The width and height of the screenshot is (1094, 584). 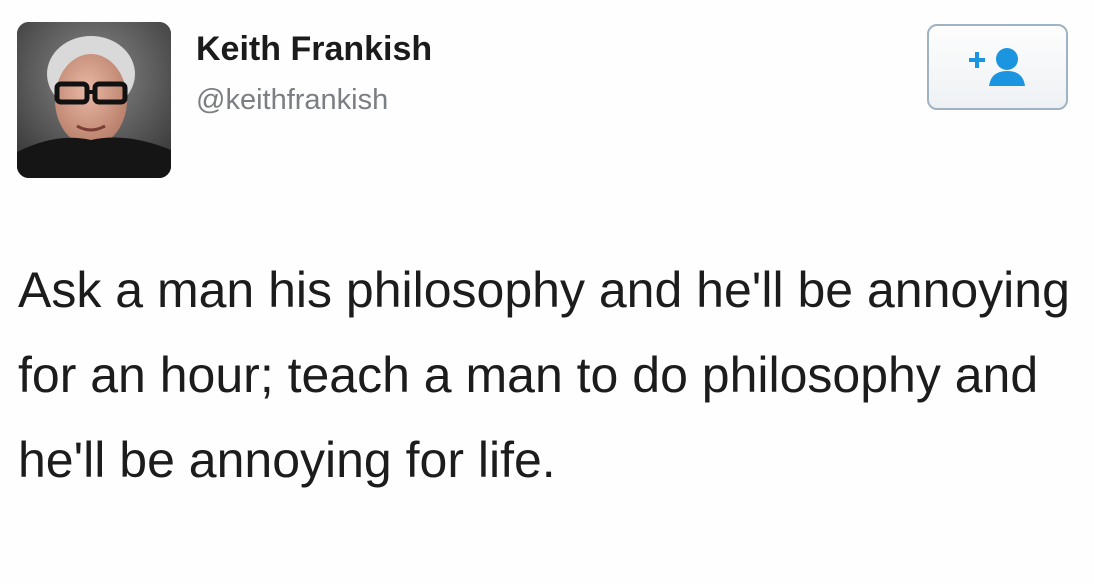 I want to click on avatar, so click(x=94, y=100).